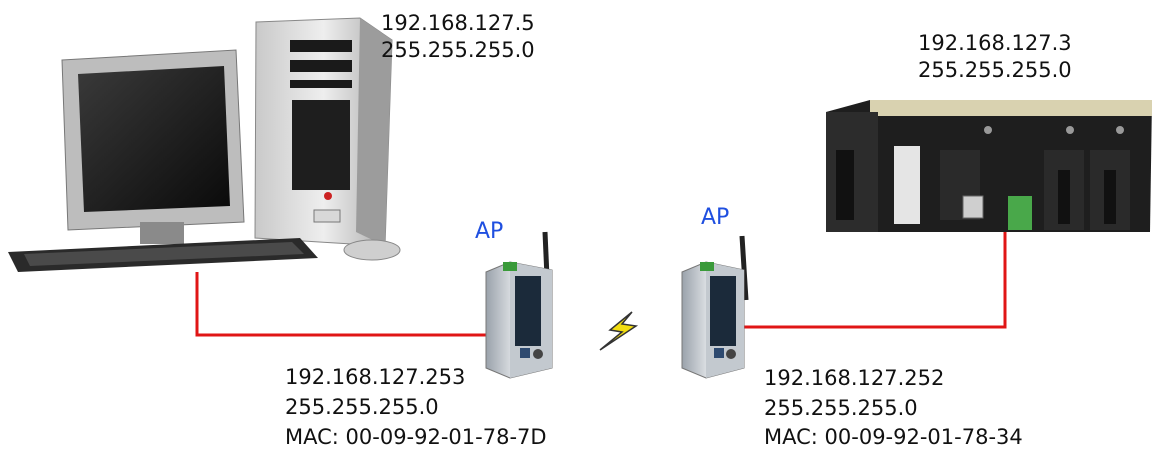 This screenshot has width=1159, height=452. Describe the element at coordinates (854, 378) in the screenshot. I see `ap-right-ip-address: 192.168.127.252` at that location.